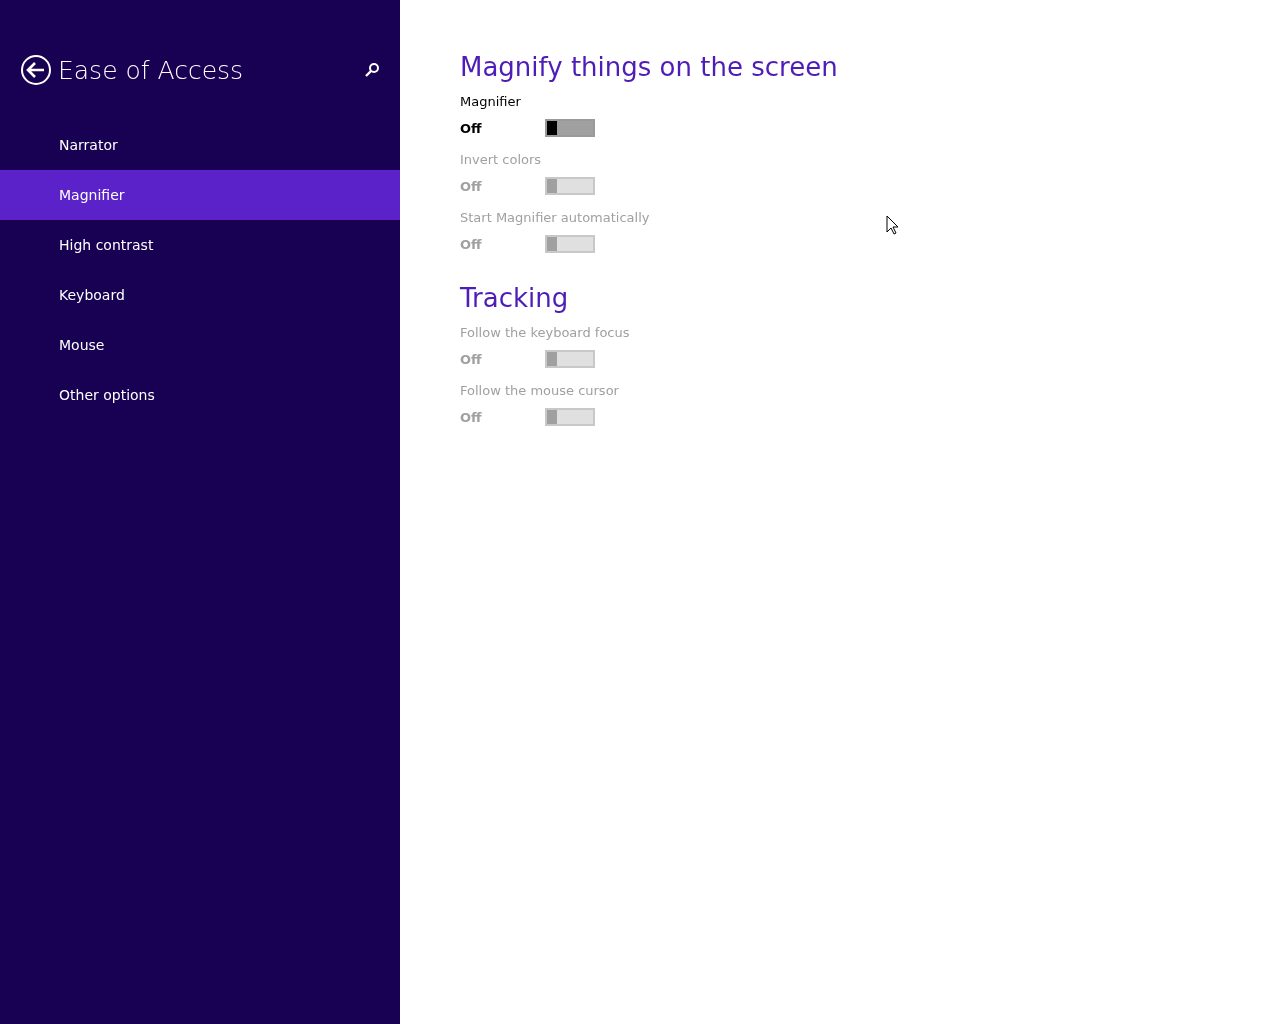 Image resolution: width=1280 pixels, height=1024 pixels. What do you see at coordinates (545, 332) in the screenshot?
I see `setting-label: Follow the keyboard focus` at bounding box center [545, 332].